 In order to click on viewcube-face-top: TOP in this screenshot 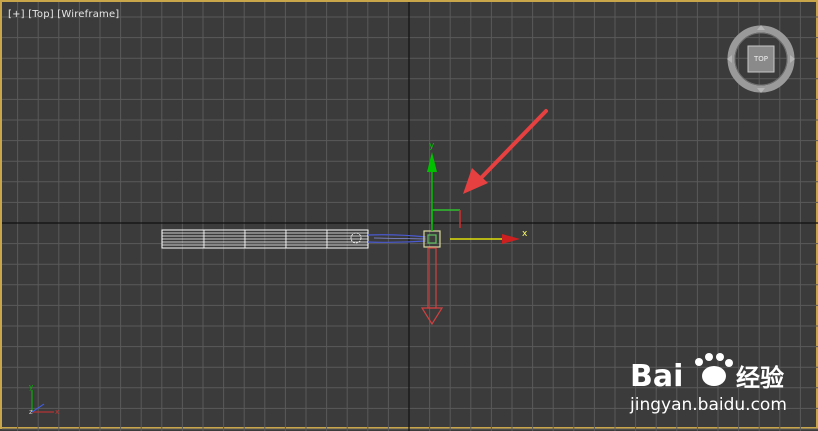, I will do `click(761, 59)`.